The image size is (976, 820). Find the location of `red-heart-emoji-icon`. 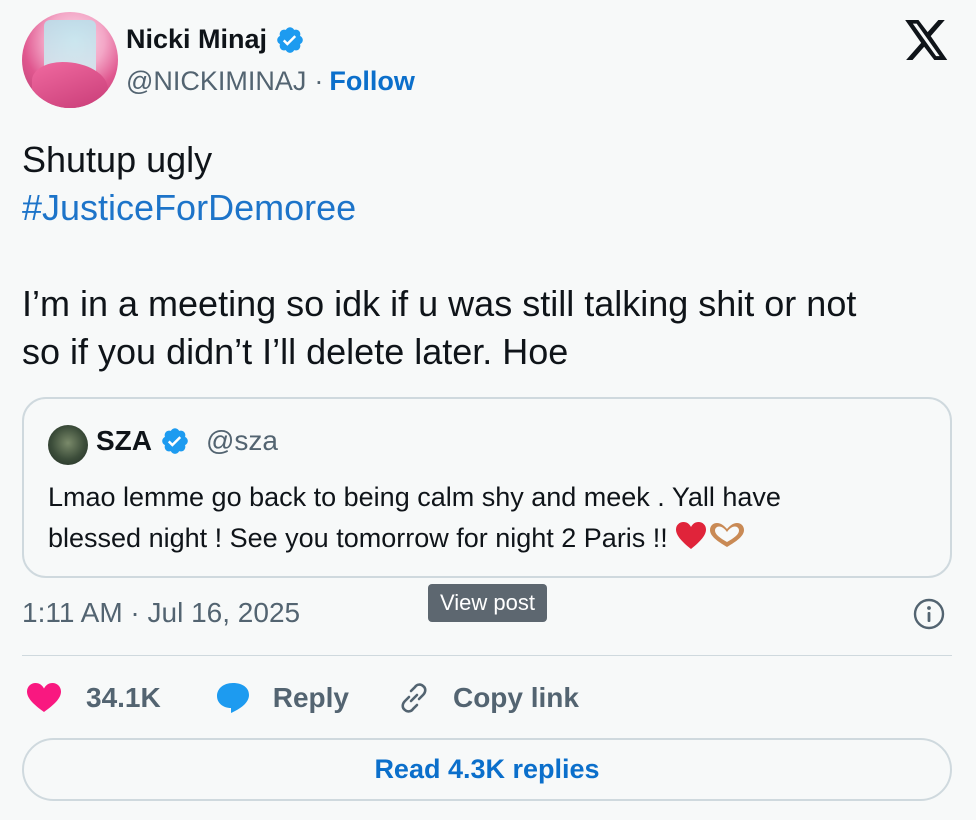

red-heart-emoji-icon is located at coordinates (691, 535).